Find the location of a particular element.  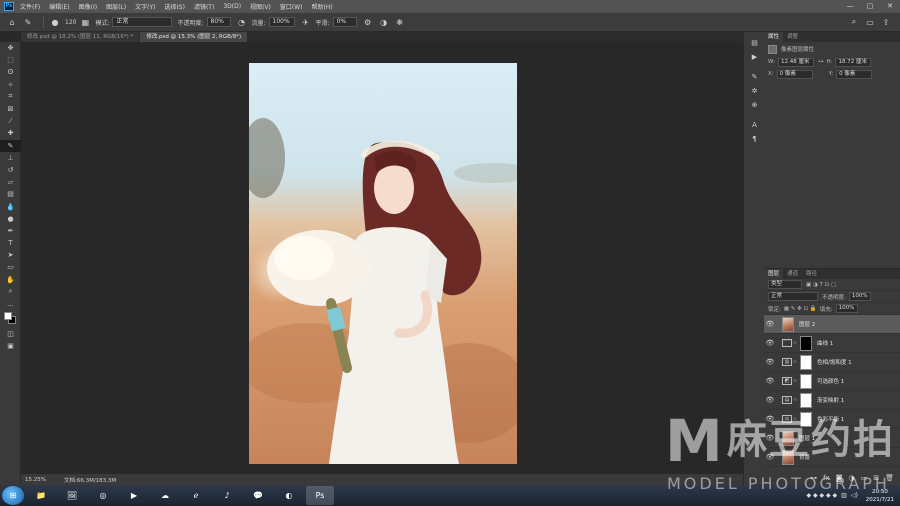

tab-properties: 属性 is located at coordinates (774, 37).